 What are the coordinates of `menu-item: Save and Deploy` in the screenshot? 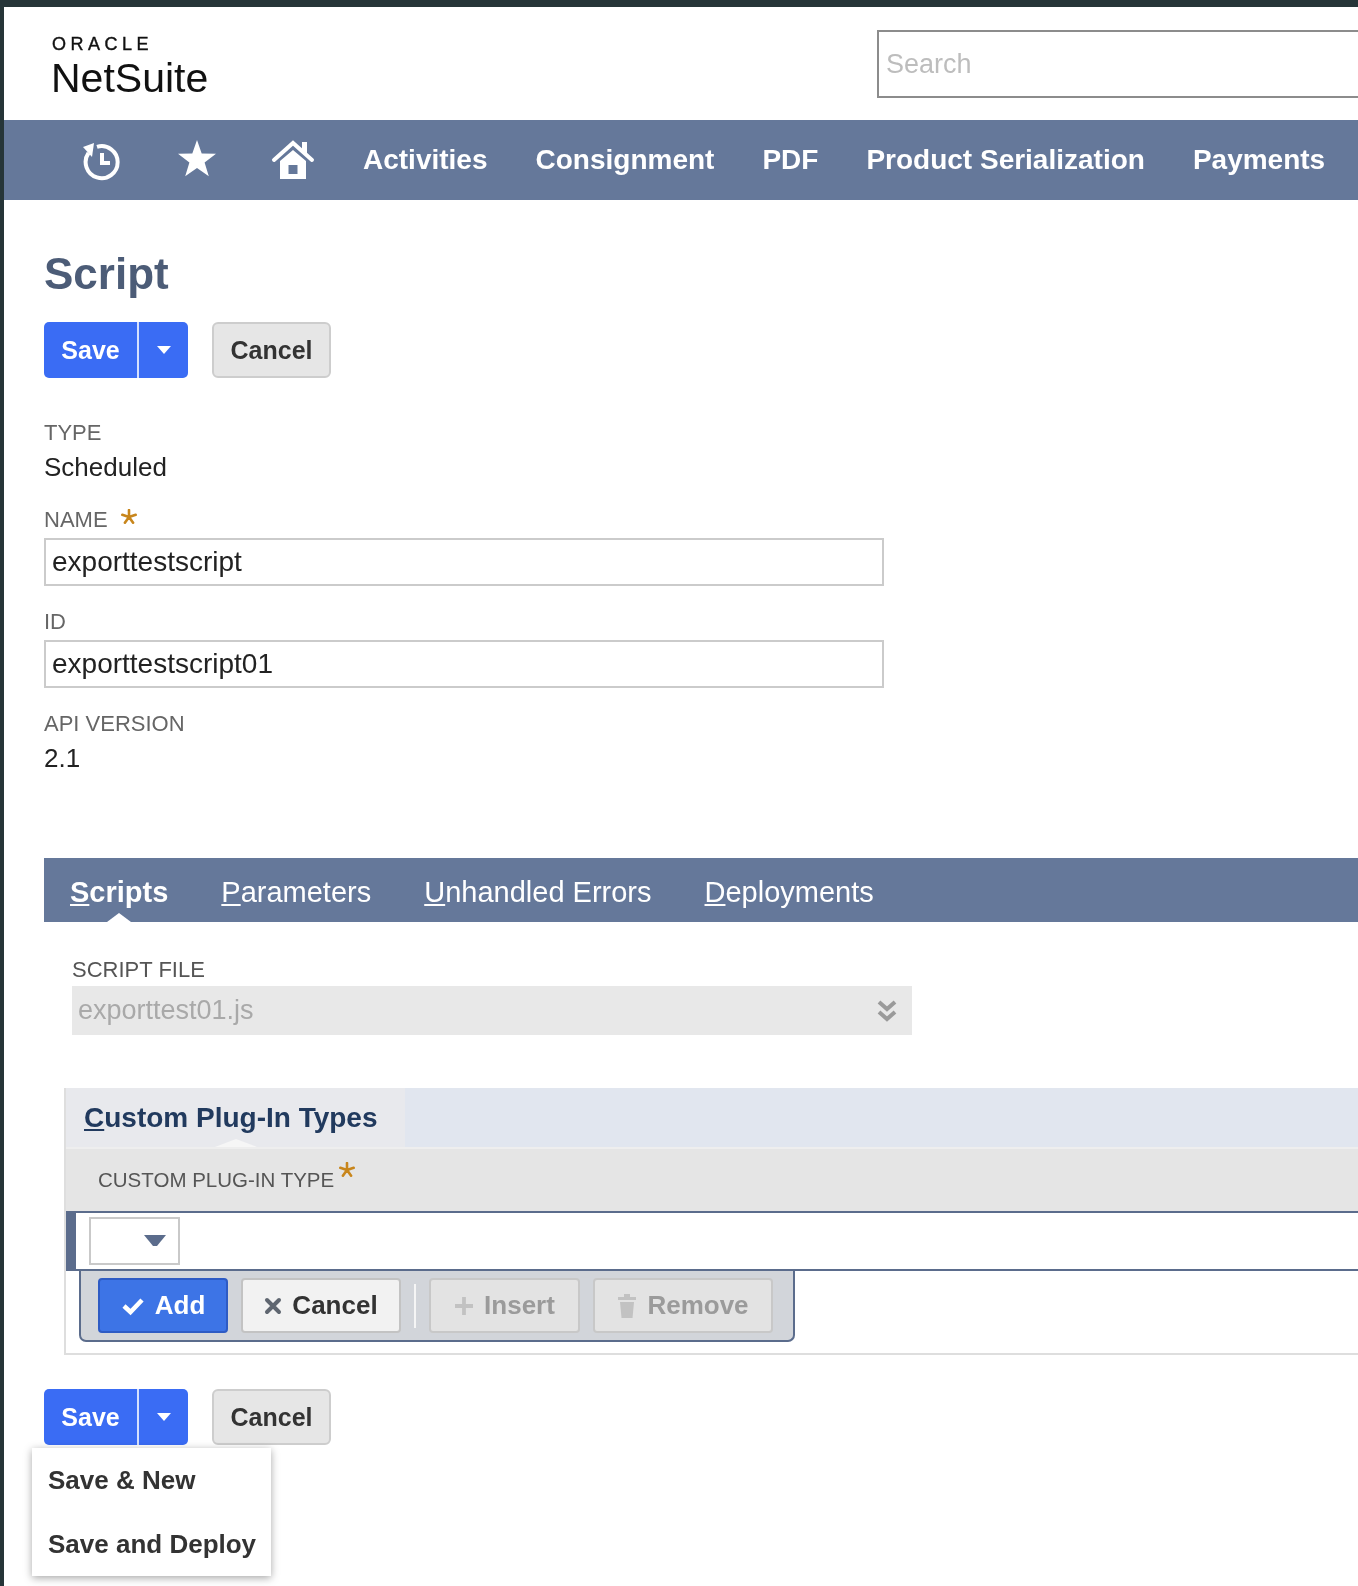 It's located at (151, 1544).